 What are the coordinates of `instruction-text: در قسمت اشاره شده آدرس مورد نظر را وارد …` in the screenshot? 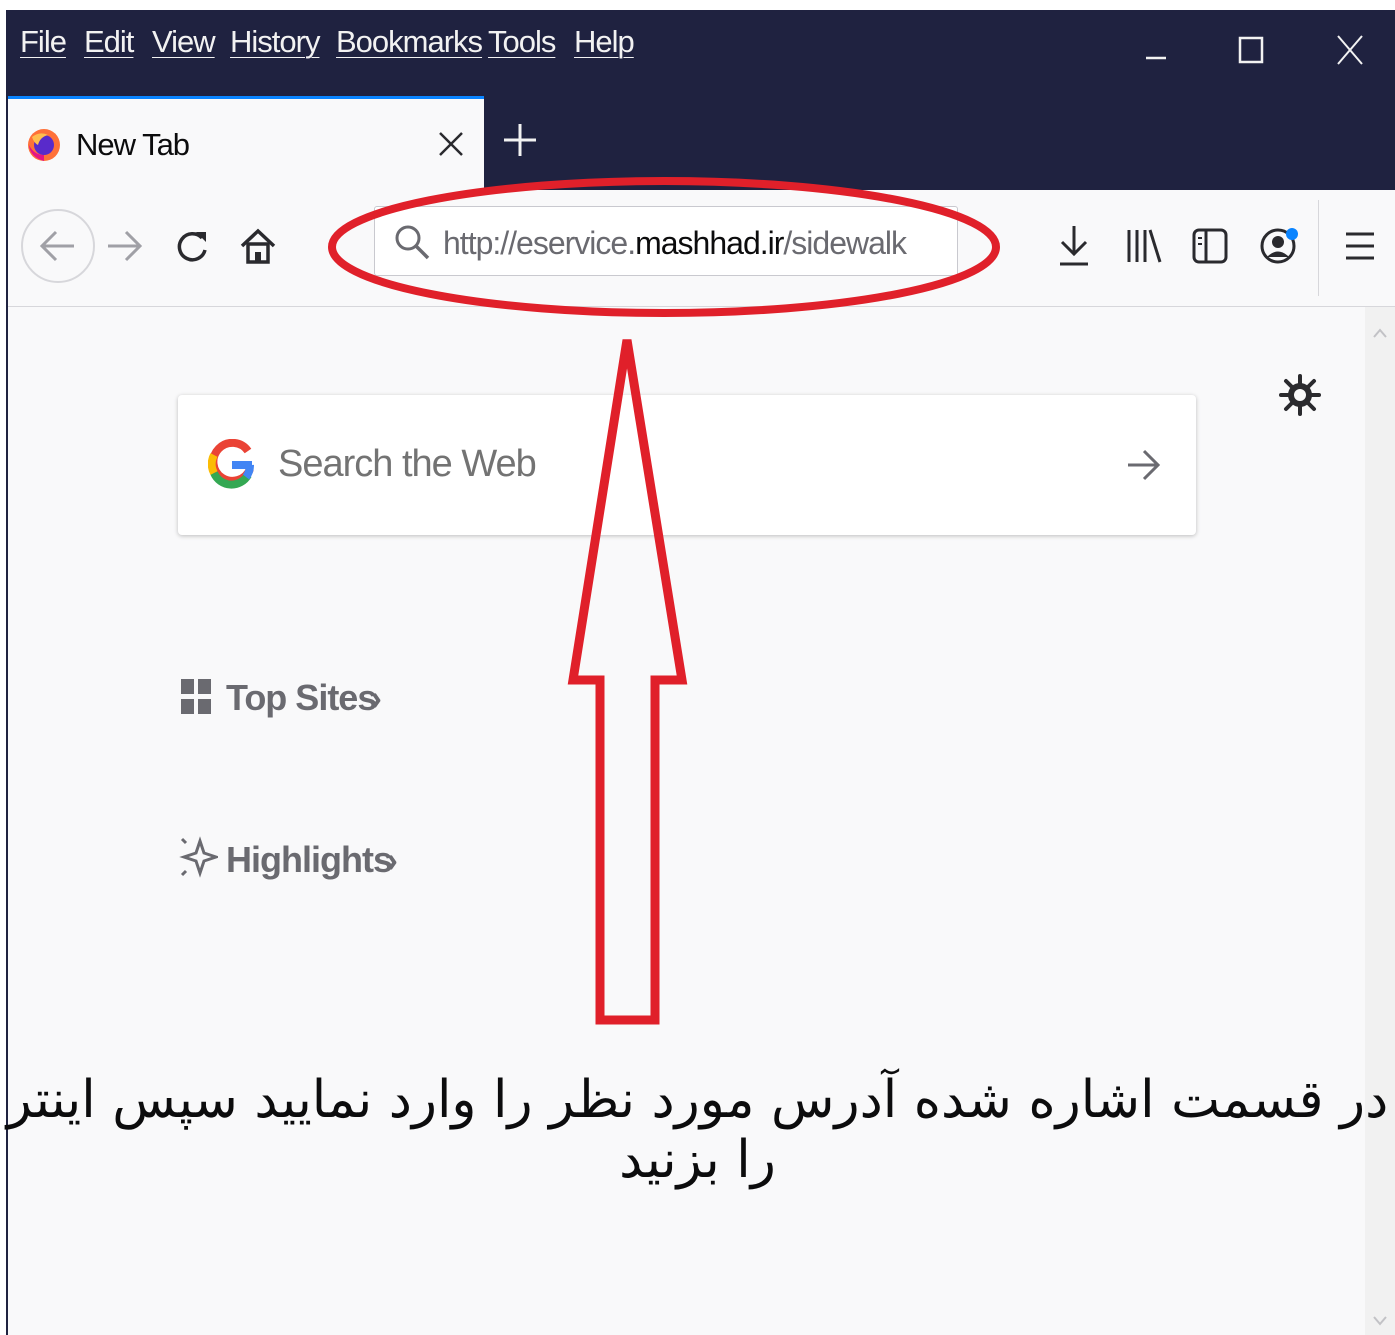 It's located at (697, 1130).